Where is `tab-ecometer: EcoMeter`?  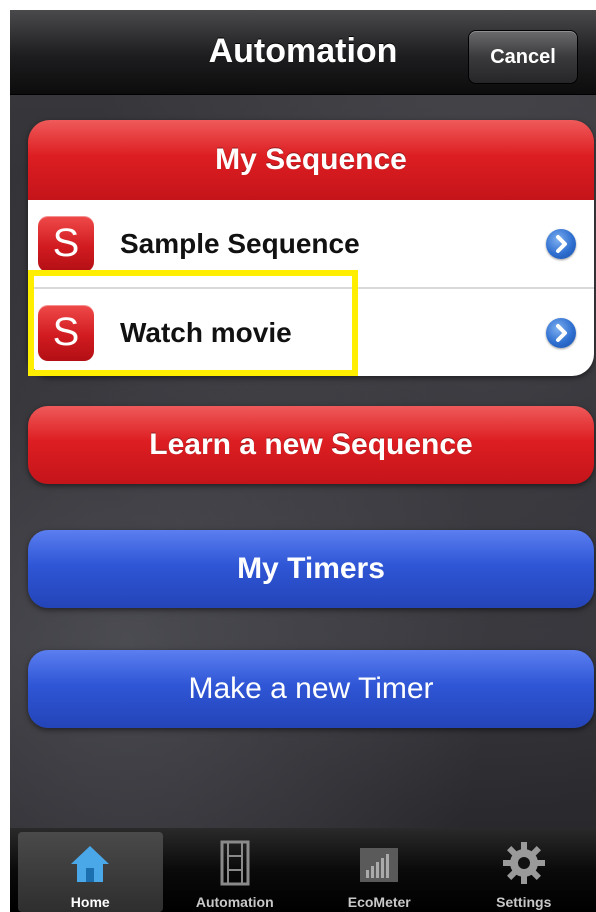 tab-ecometer: EcoMeter is located at coordinates (379, 870).